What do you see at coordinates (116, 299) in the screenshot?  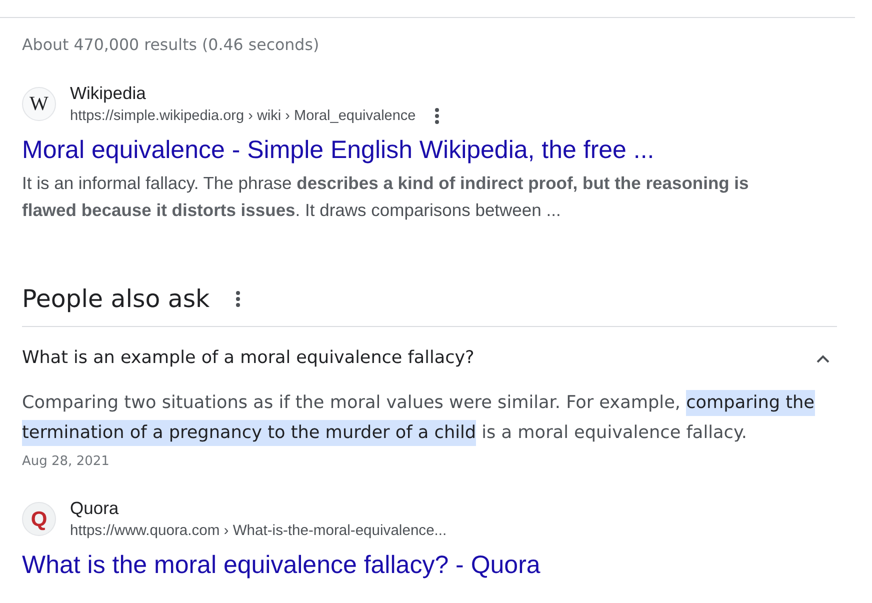 I see `section-heading: People also ask` at bounding box center [116, 299].